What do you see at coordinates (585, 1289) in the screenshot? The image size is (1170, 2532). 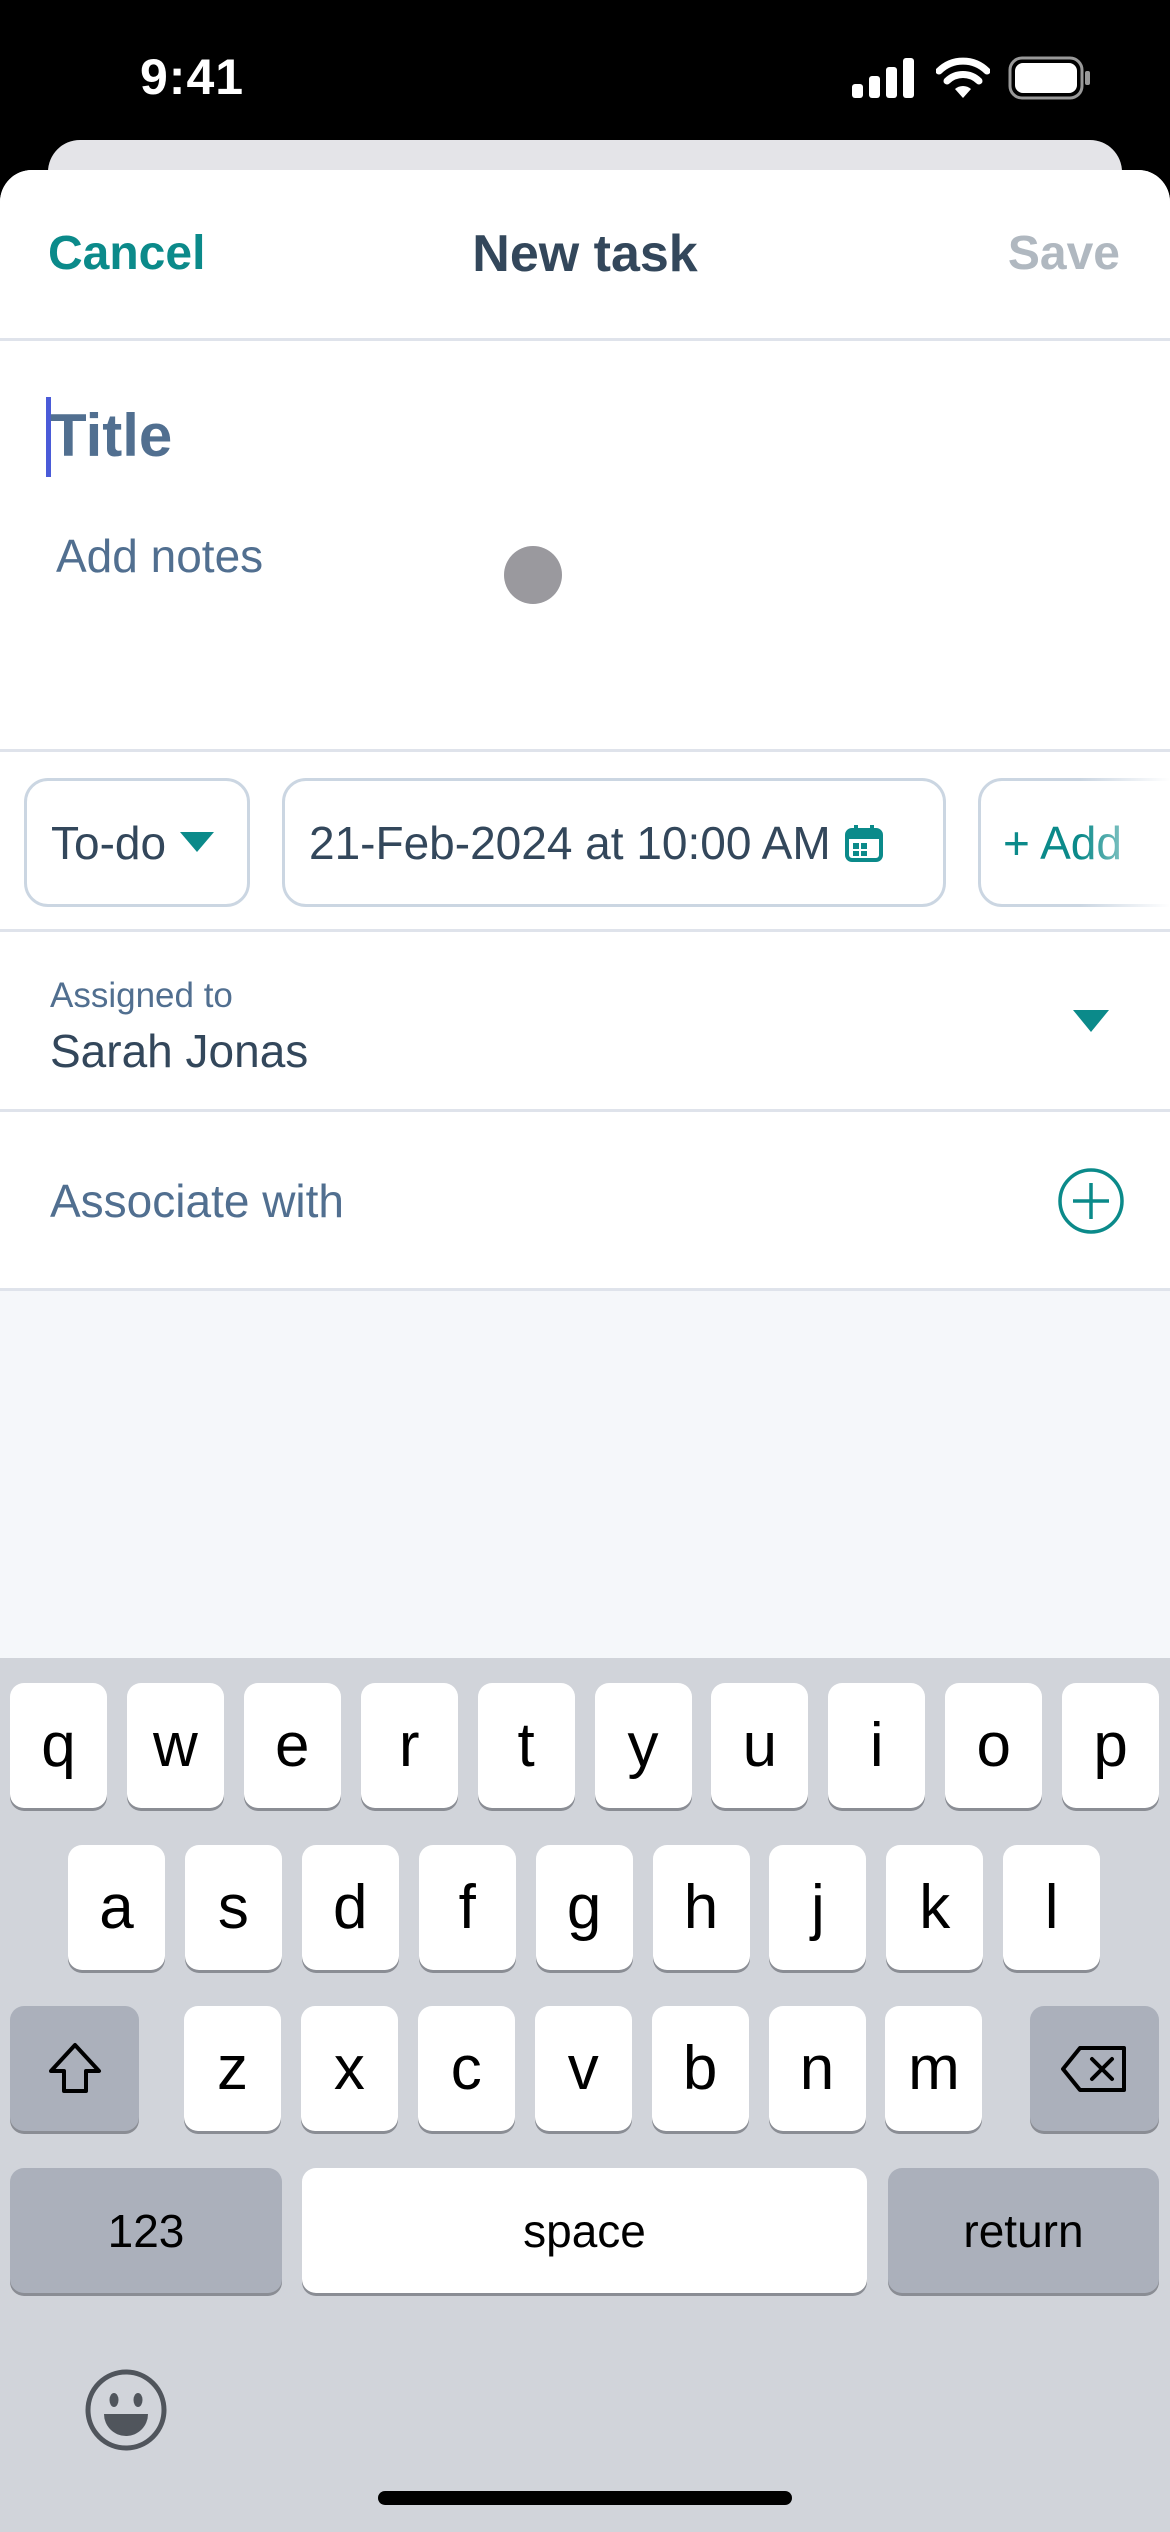 I see `divider` at bounding box center [585, 1289].